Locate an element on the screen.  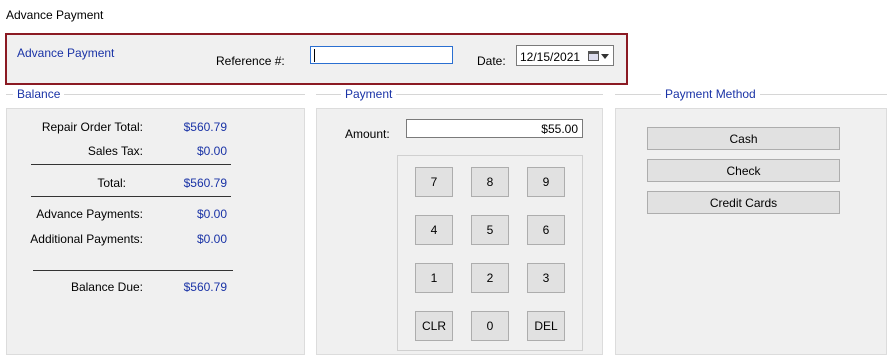
reference-input is located at coordinates (381, 55).